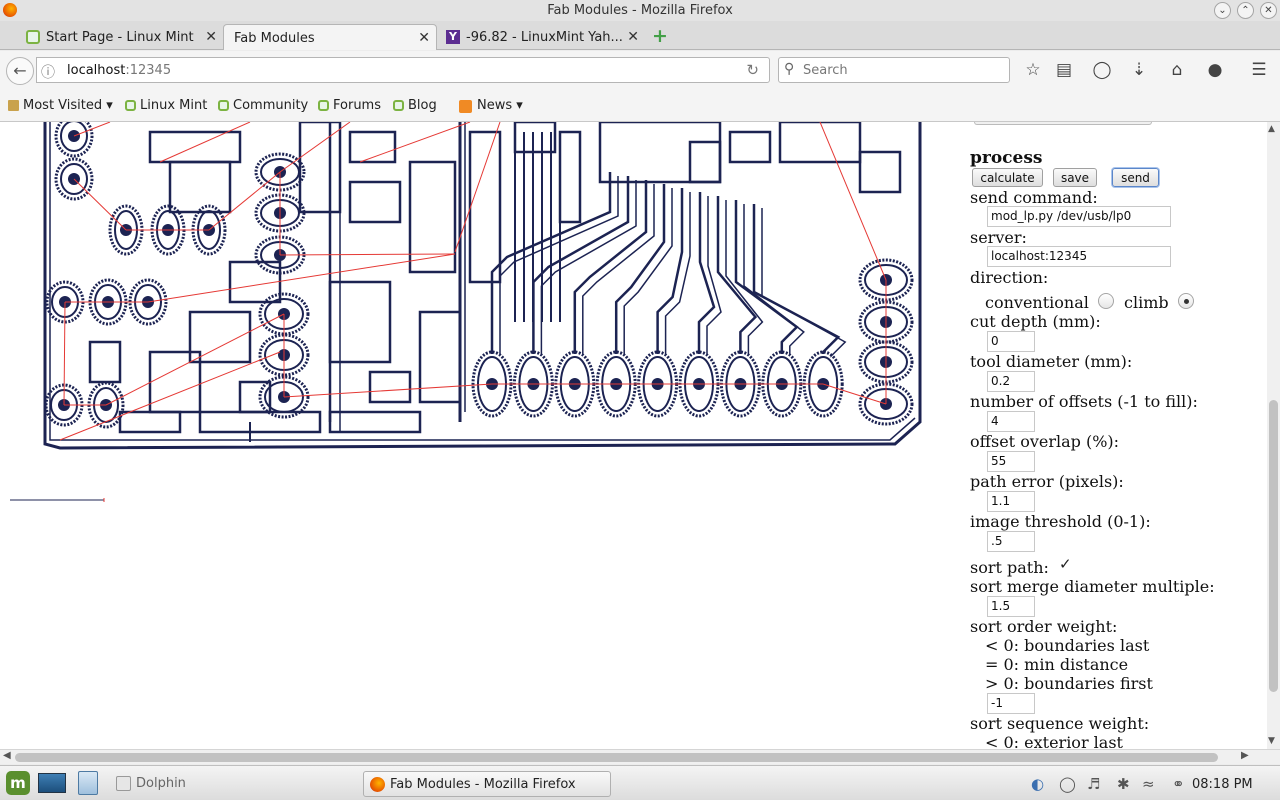 The height and width of the screenshot is (800, 1280). I want to click on path-error-field: 1.1, so click(1011, 501).